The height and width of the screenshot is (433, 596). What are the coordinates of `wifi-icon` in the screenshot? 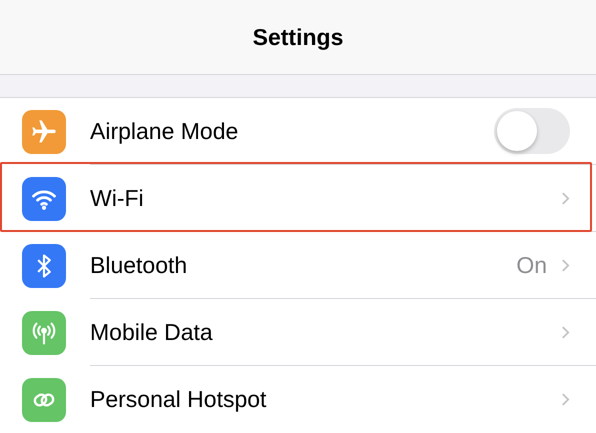 It's located at (44, 198).